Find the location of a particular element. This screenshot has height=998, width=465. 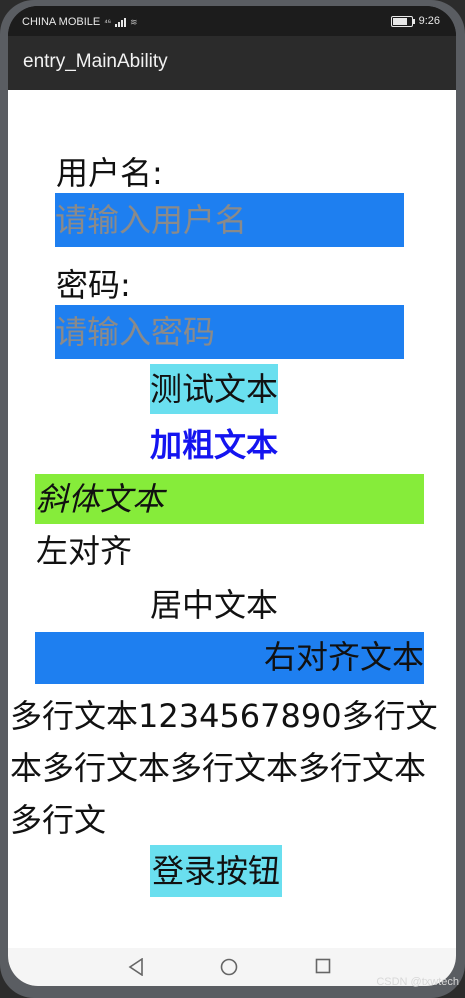

password-input-box is located at coordinates (229, 332).